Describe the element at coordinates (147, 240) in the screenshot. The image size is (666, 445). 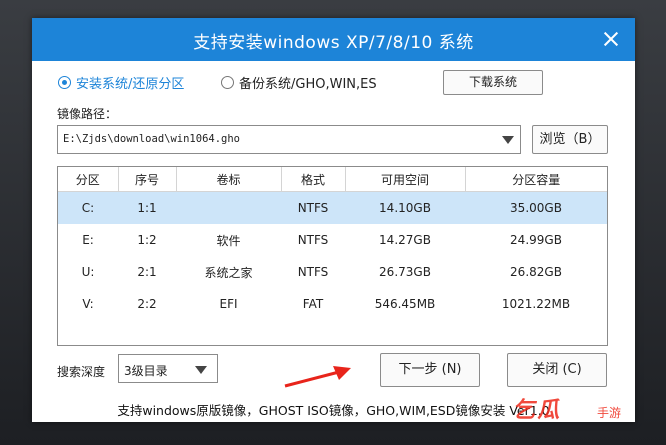
I see `cell-index: 1:2` at that location.